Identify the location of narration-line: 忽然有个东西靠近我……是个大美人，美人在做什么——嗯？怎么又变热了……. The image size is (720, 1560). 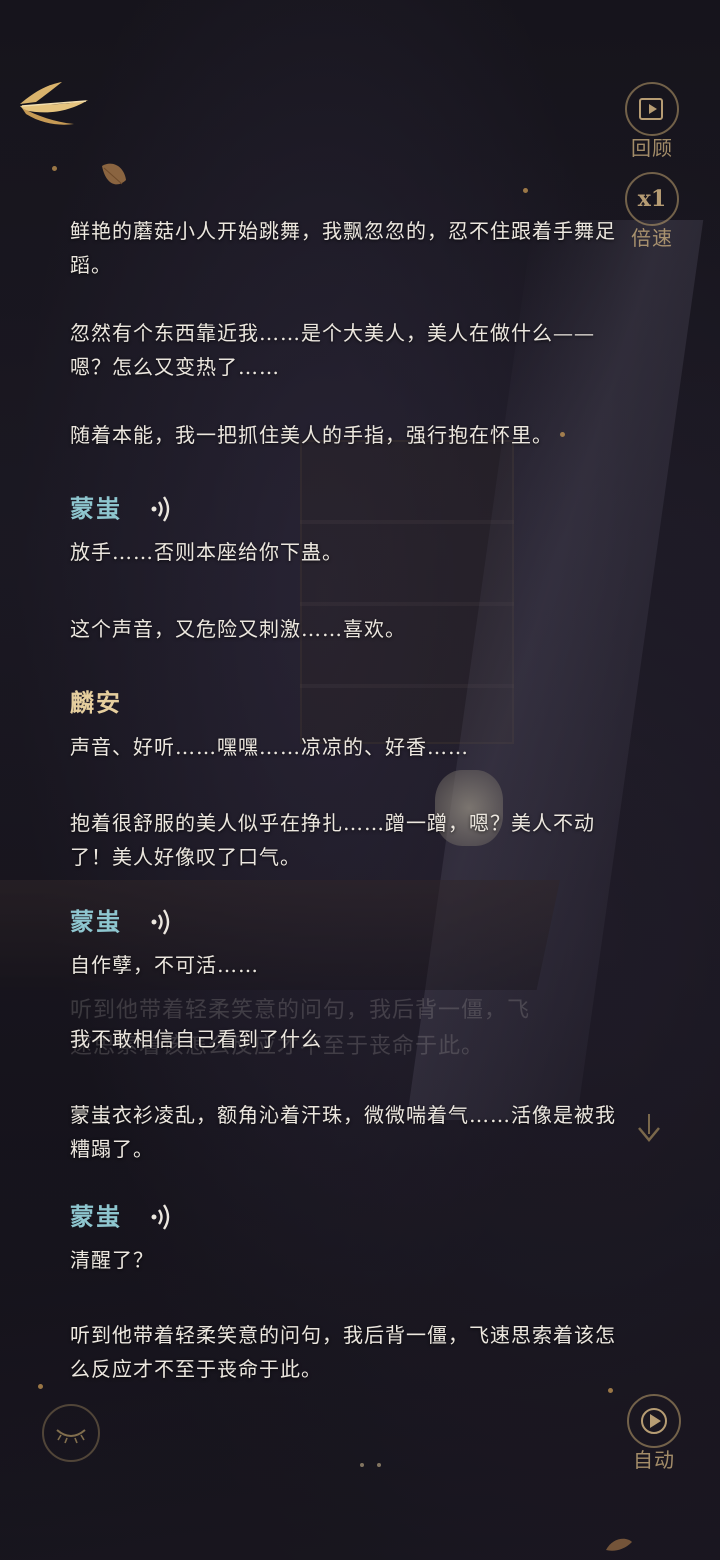
(332, 350).